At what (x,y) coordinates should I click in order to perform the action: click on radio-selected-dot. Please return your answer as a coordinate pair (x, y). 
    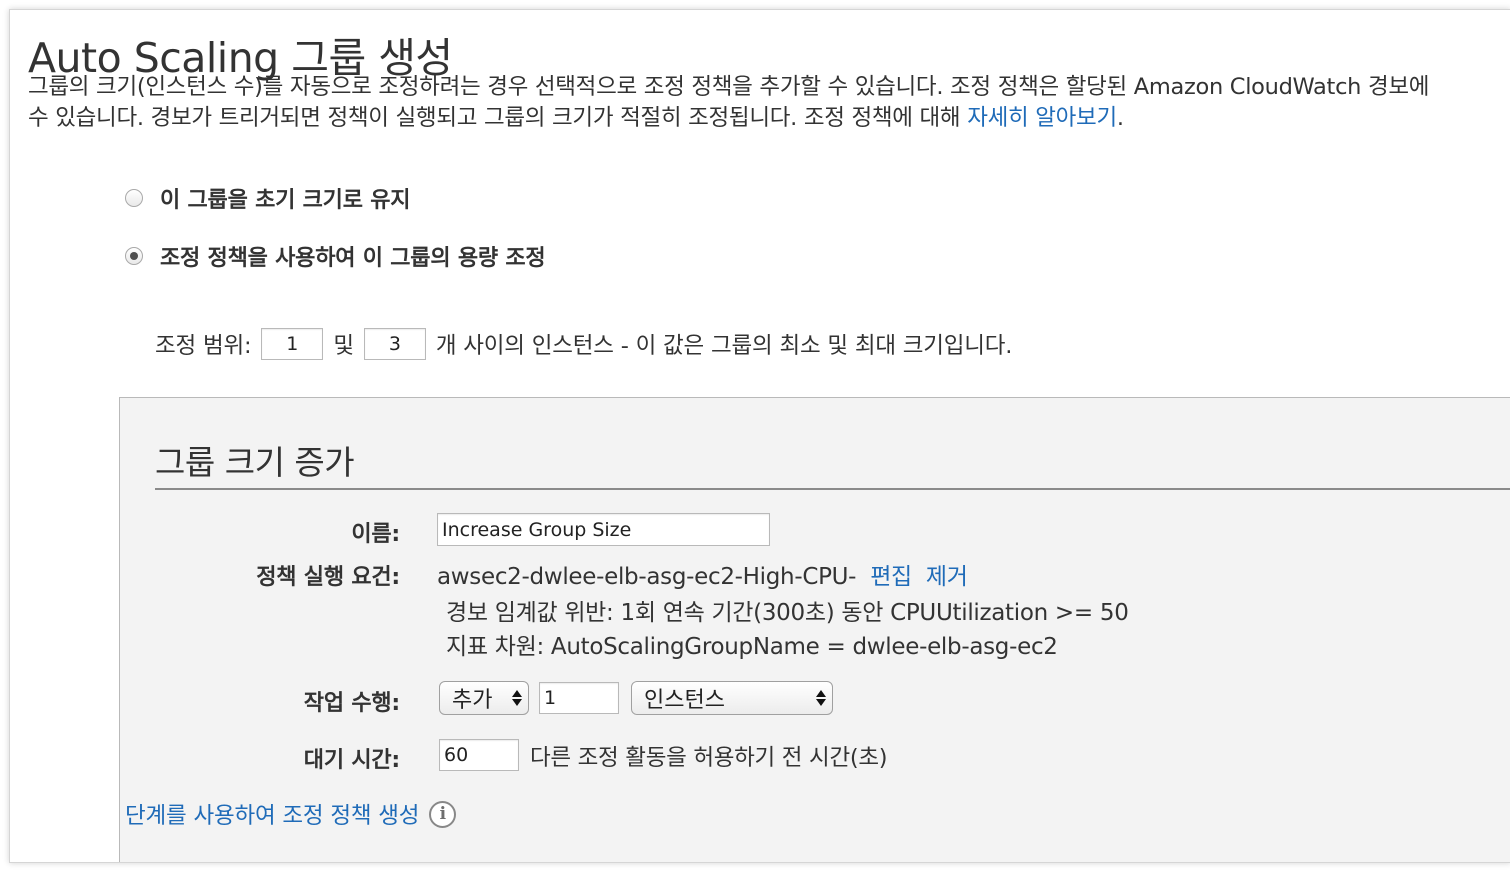
    Looking at the image, I should click on (134, 256).